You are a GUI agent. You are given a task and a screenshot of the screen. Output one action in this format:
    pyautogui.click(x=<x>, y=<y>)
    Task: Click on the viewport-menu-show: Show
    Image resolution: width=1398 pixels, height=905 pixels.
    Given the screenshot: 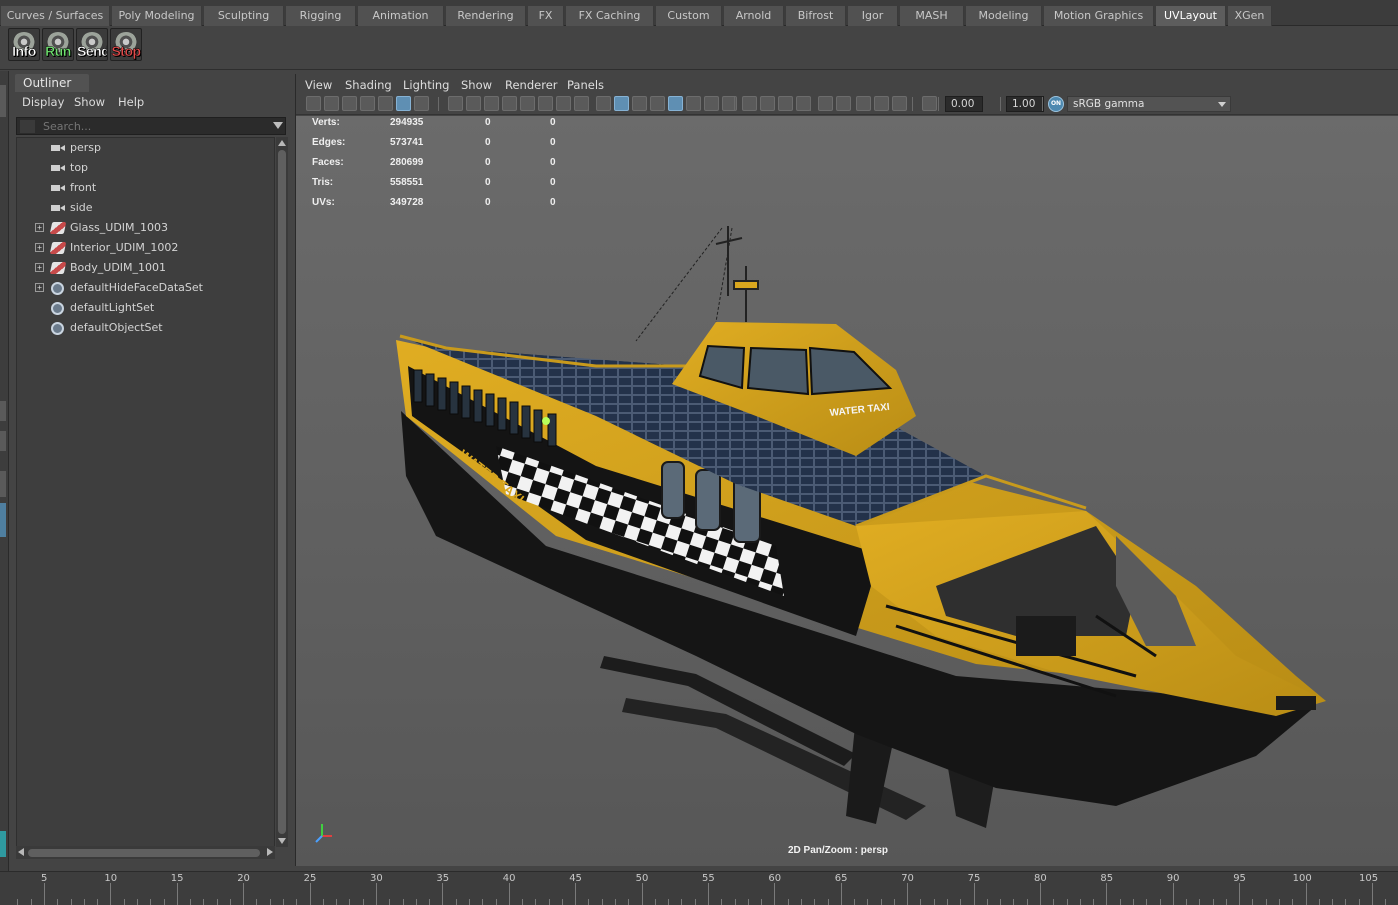 What is the action you would take?
    pyautogui.click(x=476, y=85)
    